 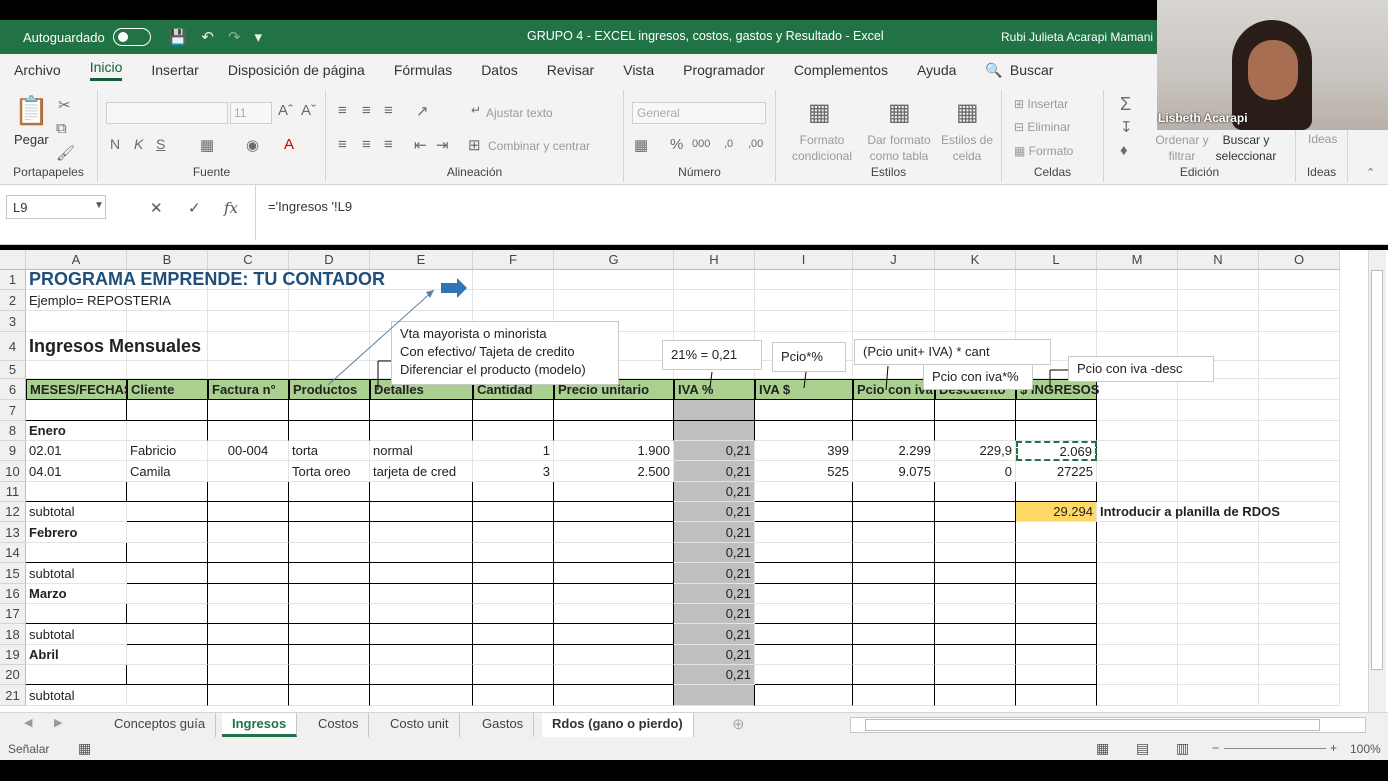 I want to click on participant-face, so click(x=1273, y=70).